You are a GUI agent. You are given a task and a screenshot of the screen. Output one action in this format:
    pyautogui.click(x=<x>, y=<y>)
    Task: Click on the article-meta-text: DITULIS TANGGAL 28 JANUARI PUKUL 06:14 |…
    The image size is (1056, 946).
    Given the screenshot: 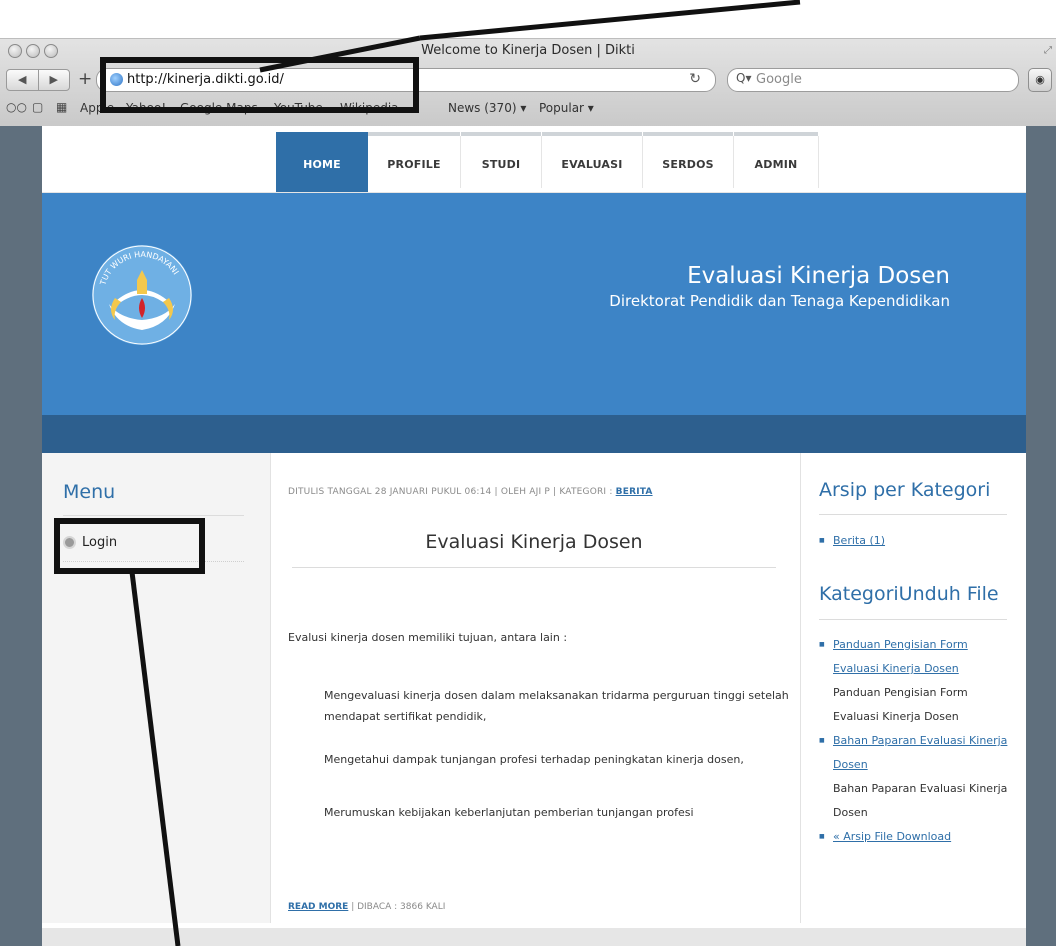 What is the action you would take?
    pyautogui.click(x=452, y=492)
    